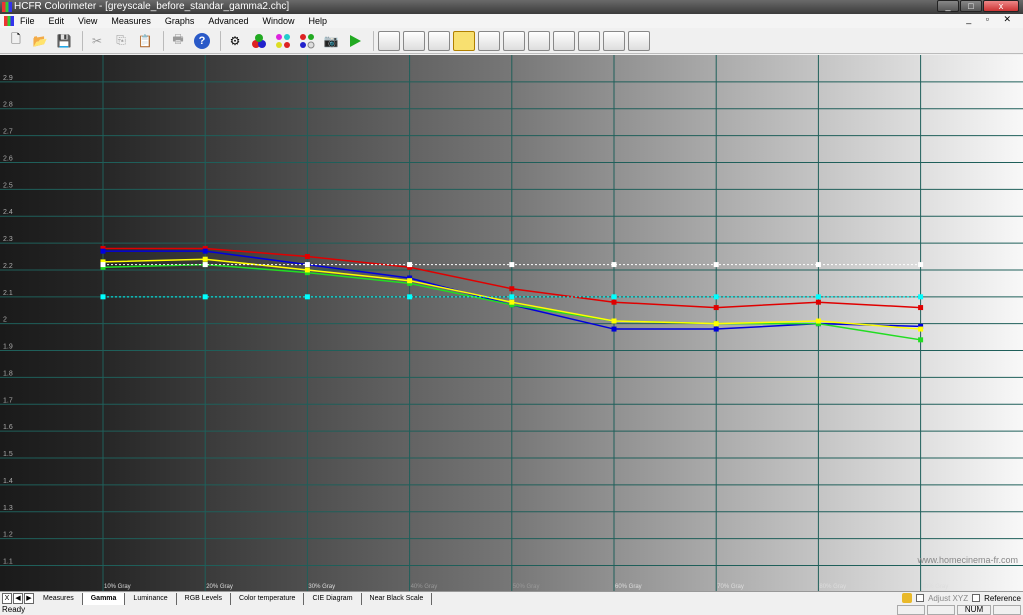 Image resolution: width=1023 pixels, height=615 pixels. I want to click on y-tick-label: 1.6, so click(8, 427).